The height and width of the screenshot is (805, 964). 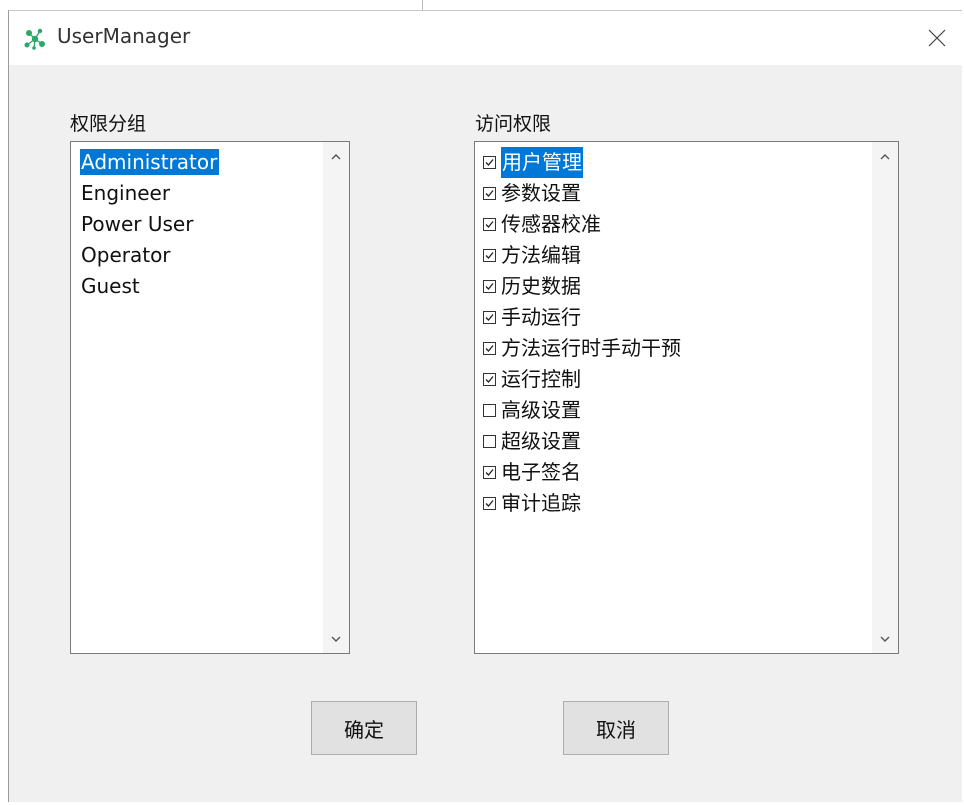 What do you see at coordinates (885, 397) in the screenshot?
I see `permissions-scrollbar` at bounding box center [885, 397].